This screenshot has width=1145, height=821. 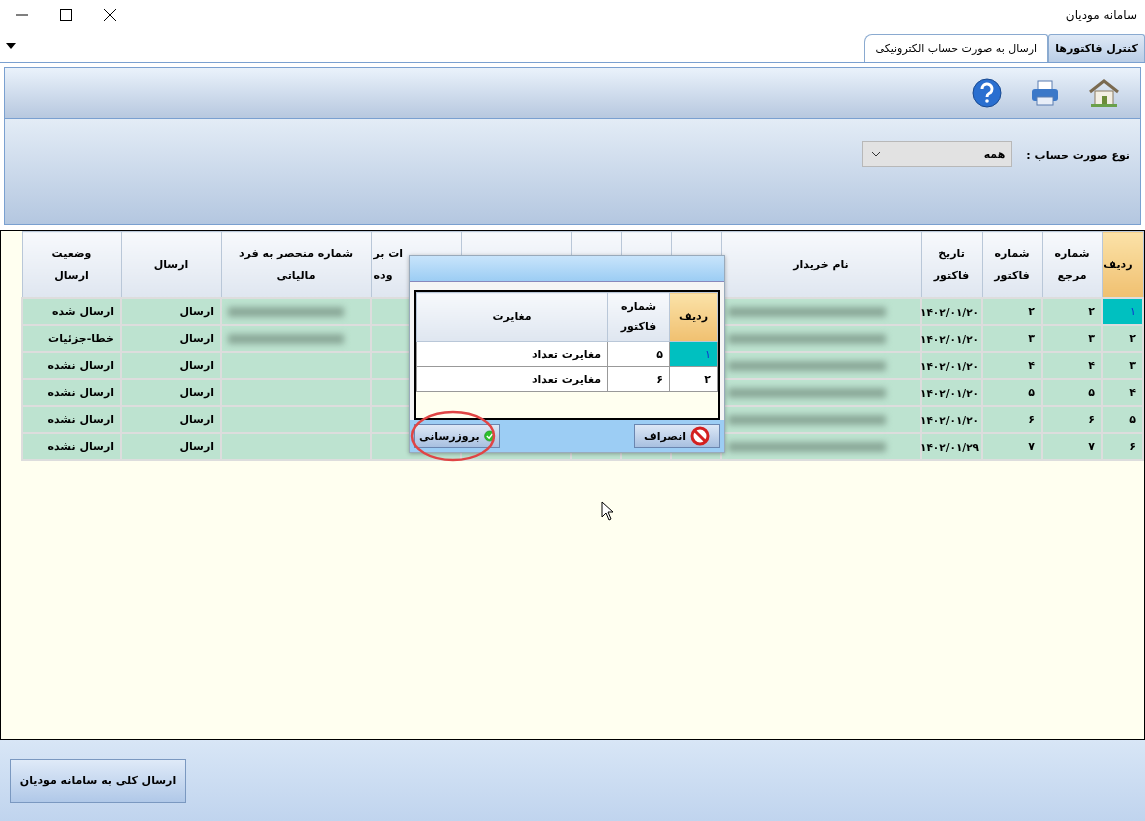 I want to click on filter-label: نوع صورت حساب :, so click(x=1078, y=155).